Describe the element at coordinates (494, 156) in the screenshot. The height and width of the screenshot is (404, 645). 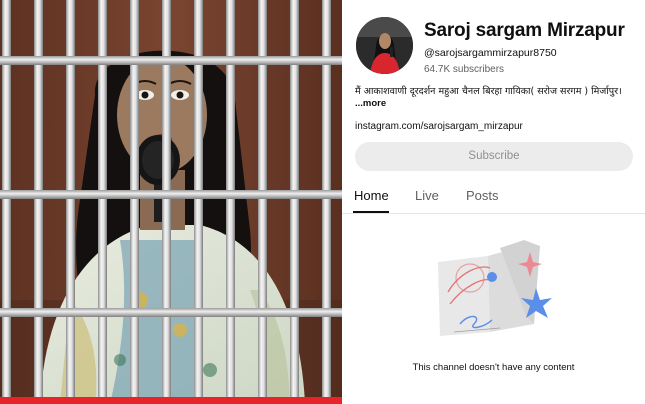
I see `subscribe-button: Subscribe` at that location.